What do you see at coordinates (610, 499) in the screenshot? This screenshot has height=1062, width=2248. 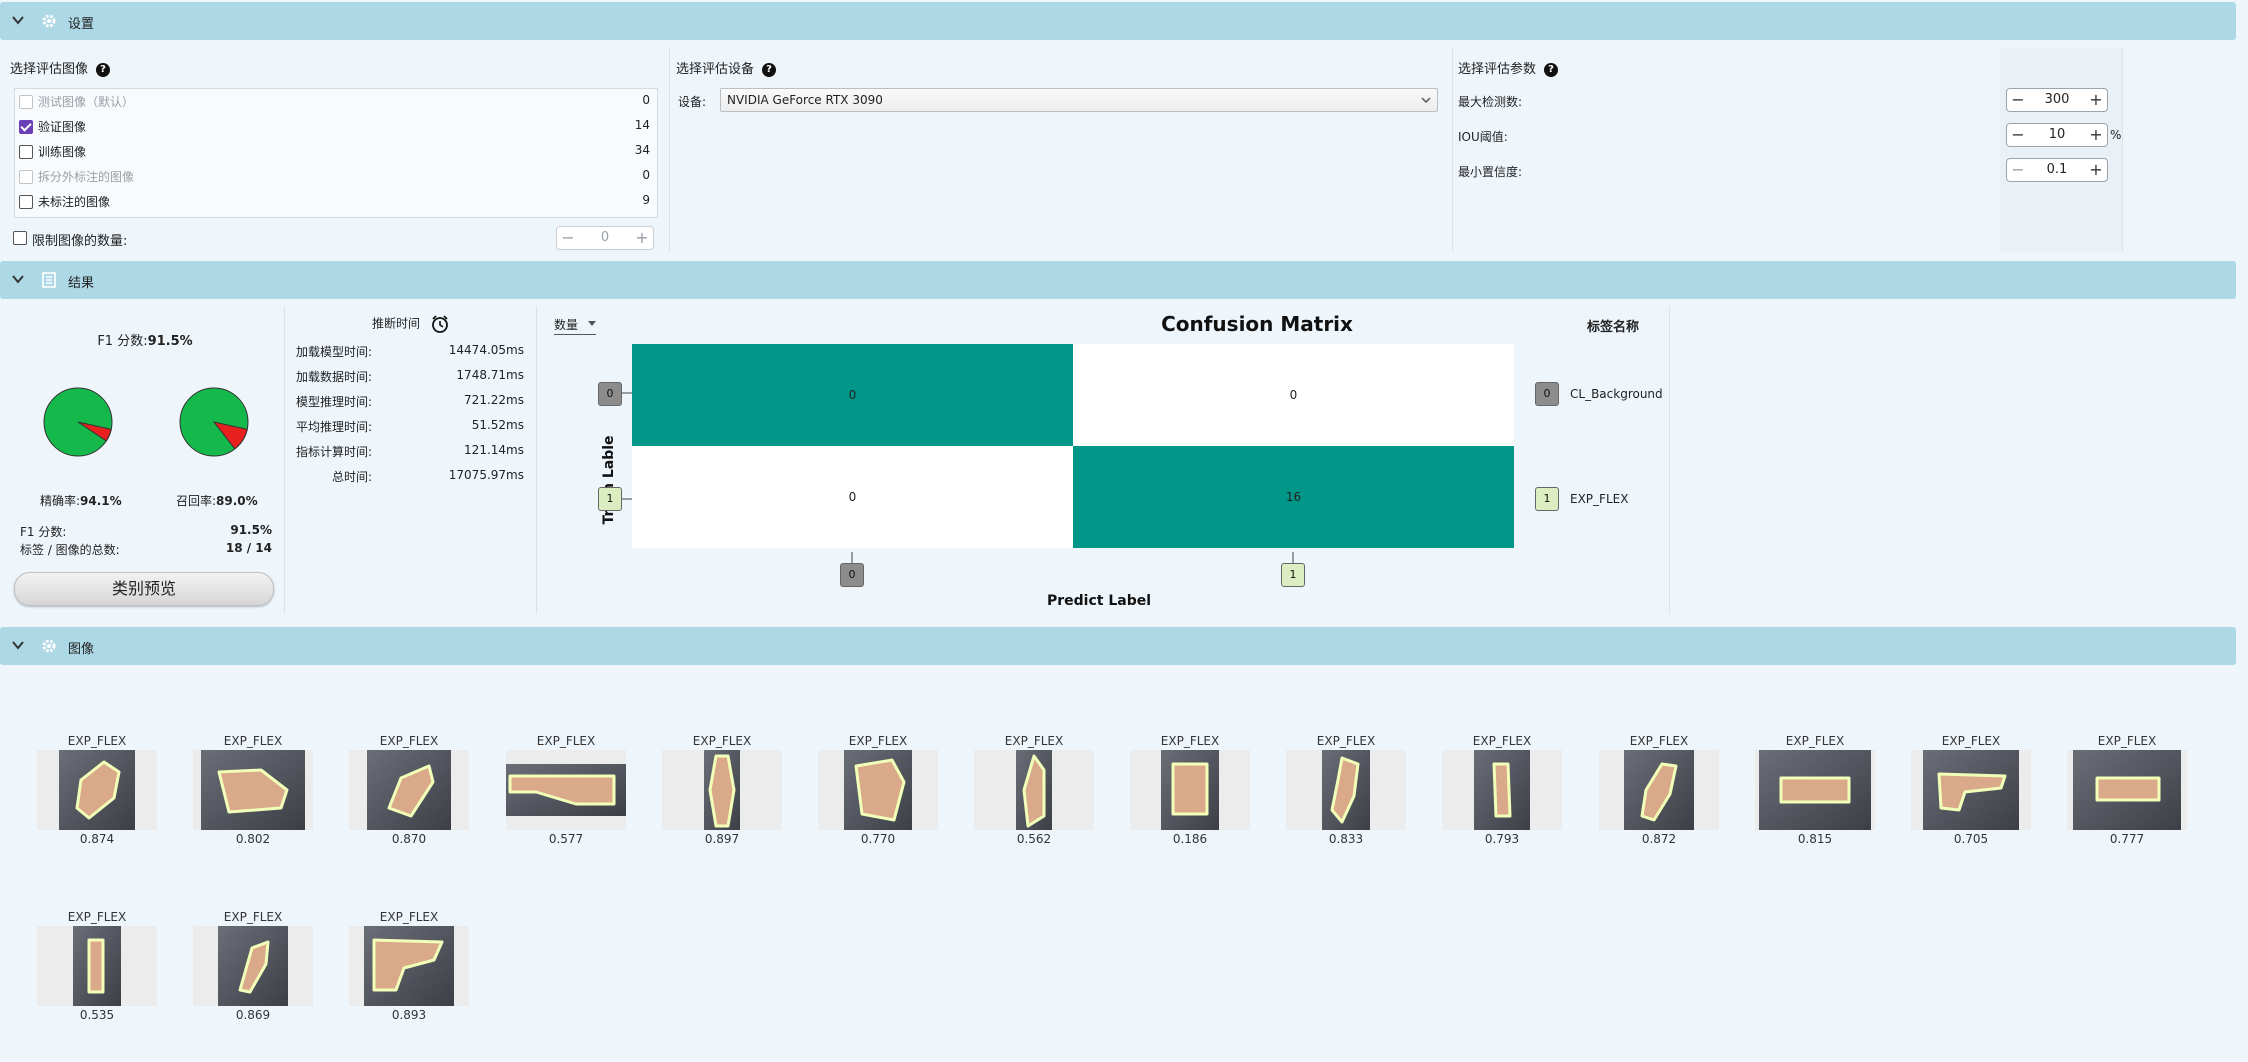 I see `truth-class-1-badge: 1` at bounding box center [610, 499].